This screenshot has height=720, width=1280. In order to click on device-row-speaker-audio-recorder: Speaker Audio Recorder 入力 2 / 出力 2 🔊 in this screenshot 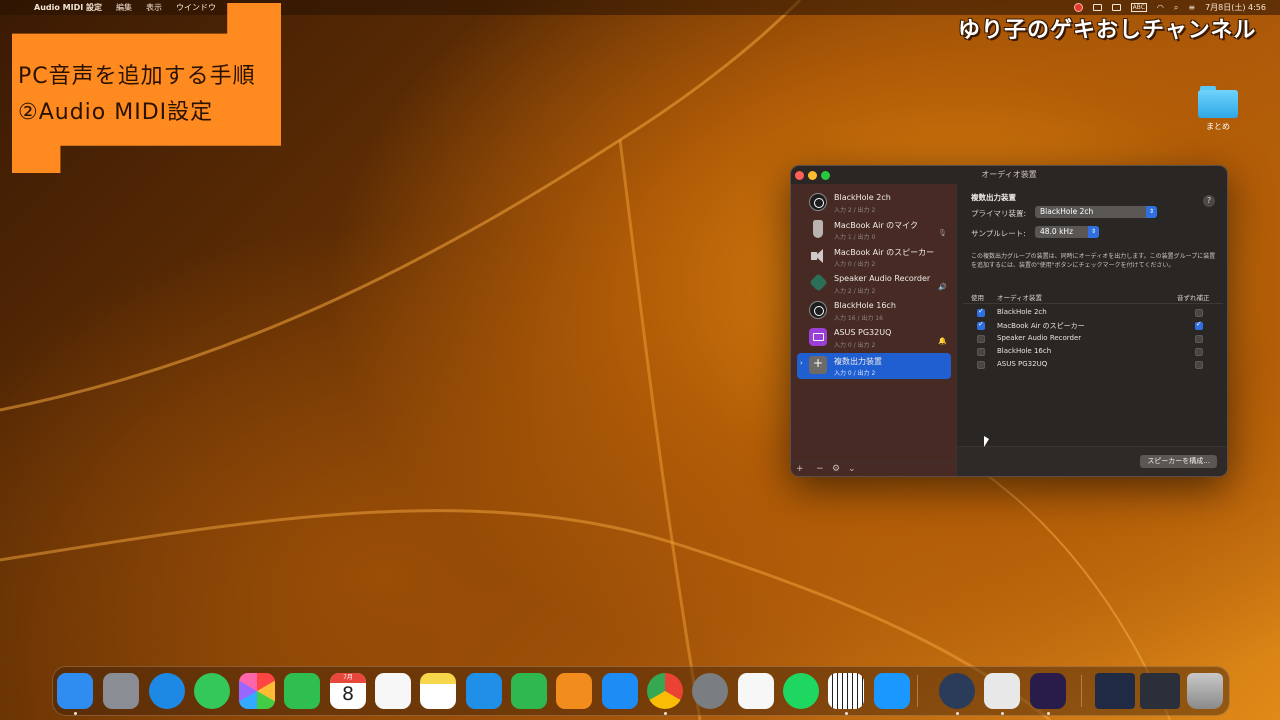, I will do `click(874, 284)`.